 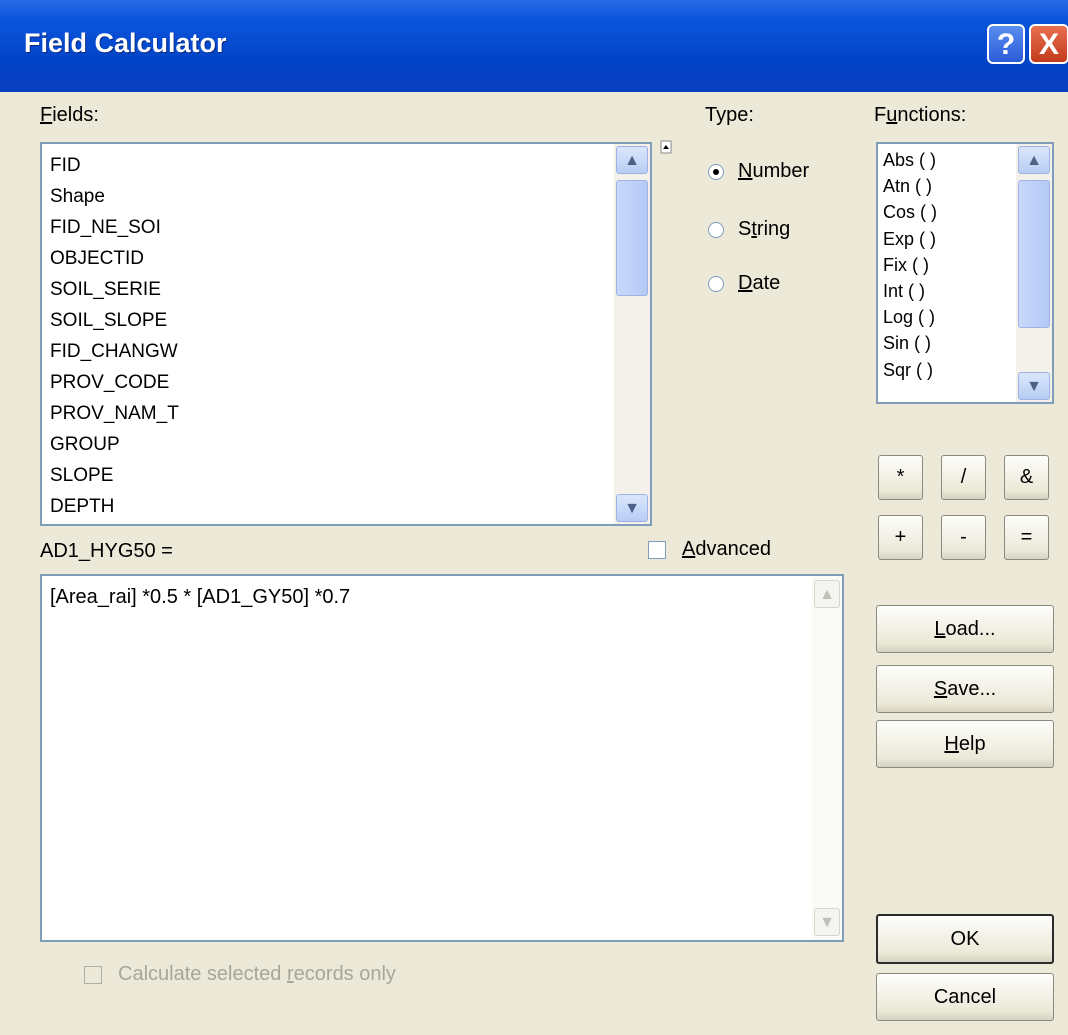 I want to click on field-list-item: GROUP, so click(x=326, y=444).